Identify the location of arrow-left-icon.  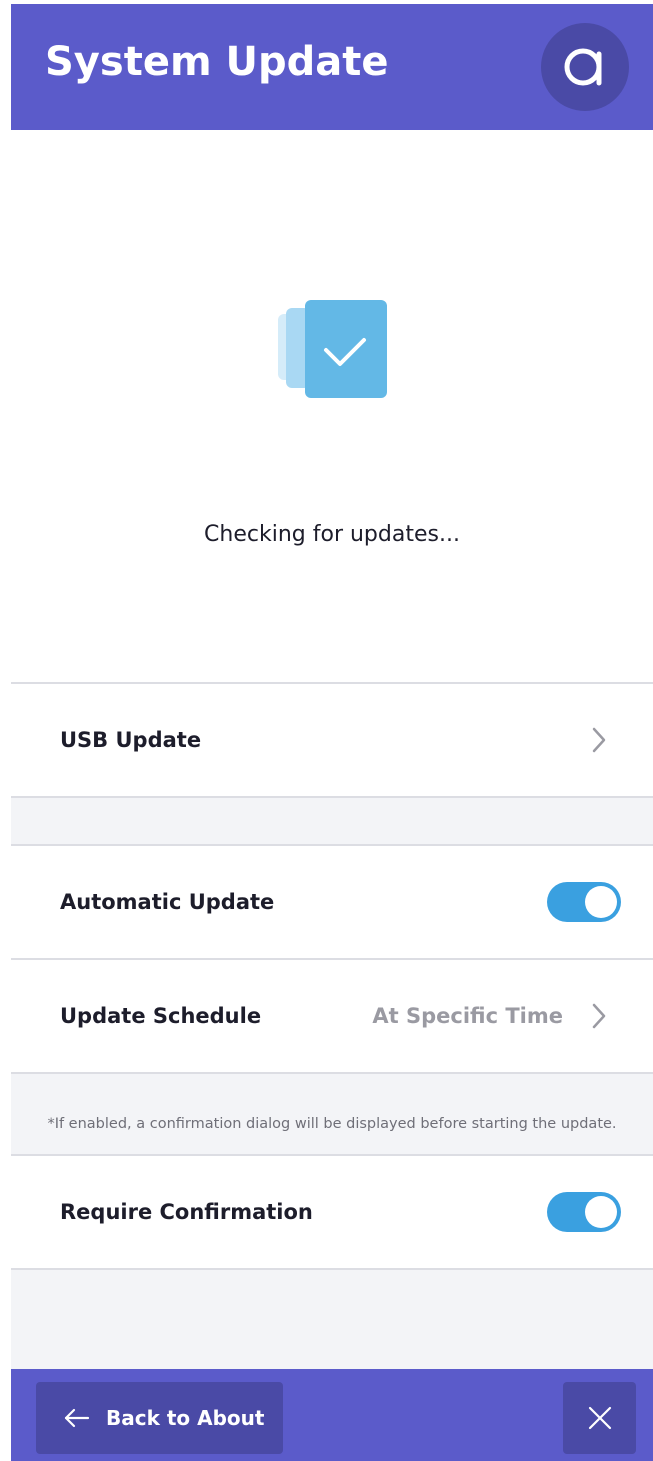
(77, 1418).